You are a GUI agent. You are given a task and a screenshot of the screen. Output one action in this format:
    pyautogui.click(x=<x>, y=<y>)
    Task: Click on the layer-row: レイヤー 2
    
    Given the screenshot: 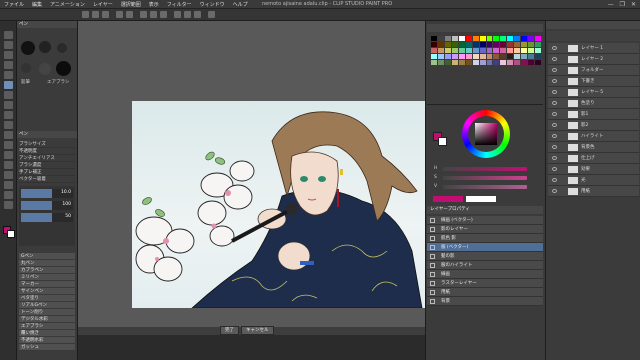 What is the action you would take?
    pyautogui.click(x=593, y=59)
    